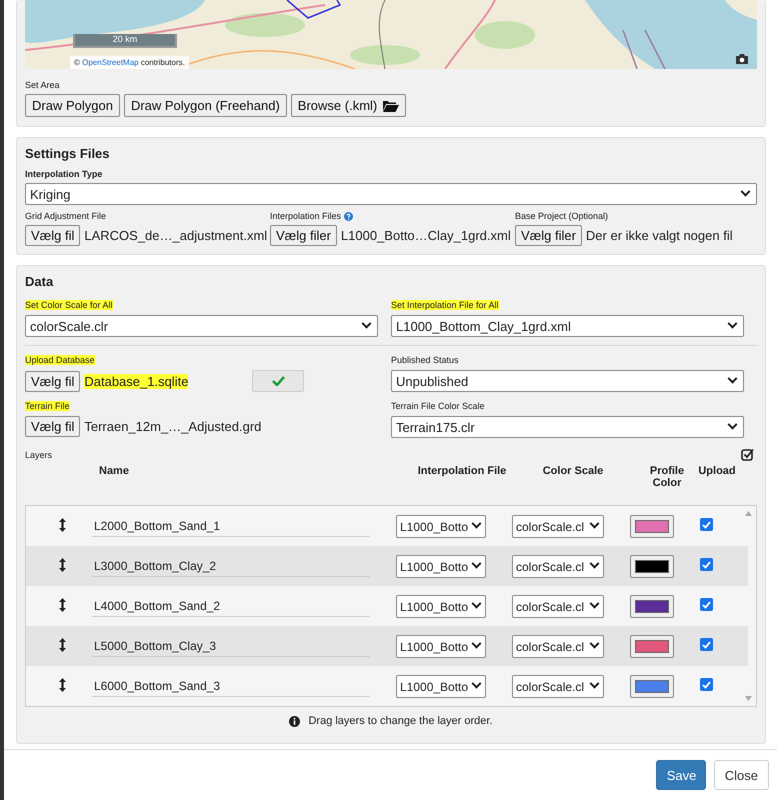  I want to click on field-label: Base Project (Optional), so click(561, 216).